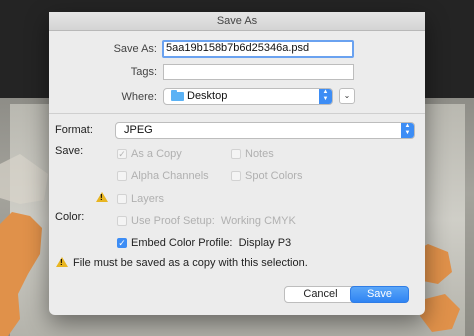  What do you see at coordinates (207, 96) in the screenshot?
I see `where-value: Desktop` at bounding box center [207, 96].